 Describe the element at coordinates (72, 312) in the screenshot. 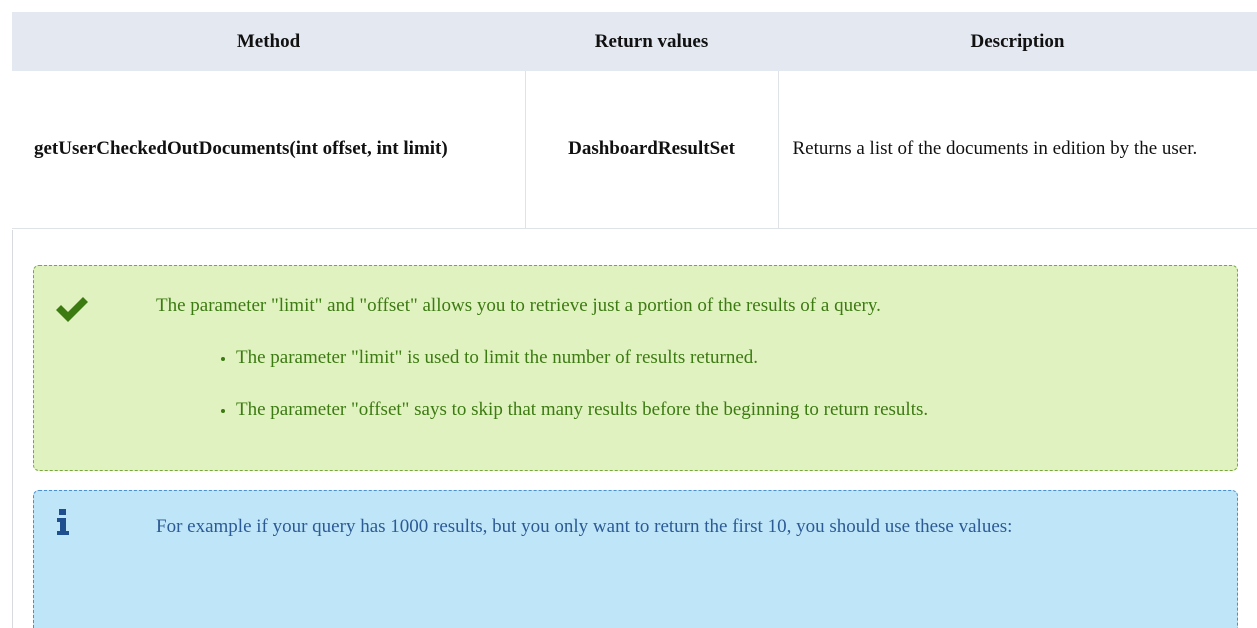

I see `checkmark-icon` at that location.